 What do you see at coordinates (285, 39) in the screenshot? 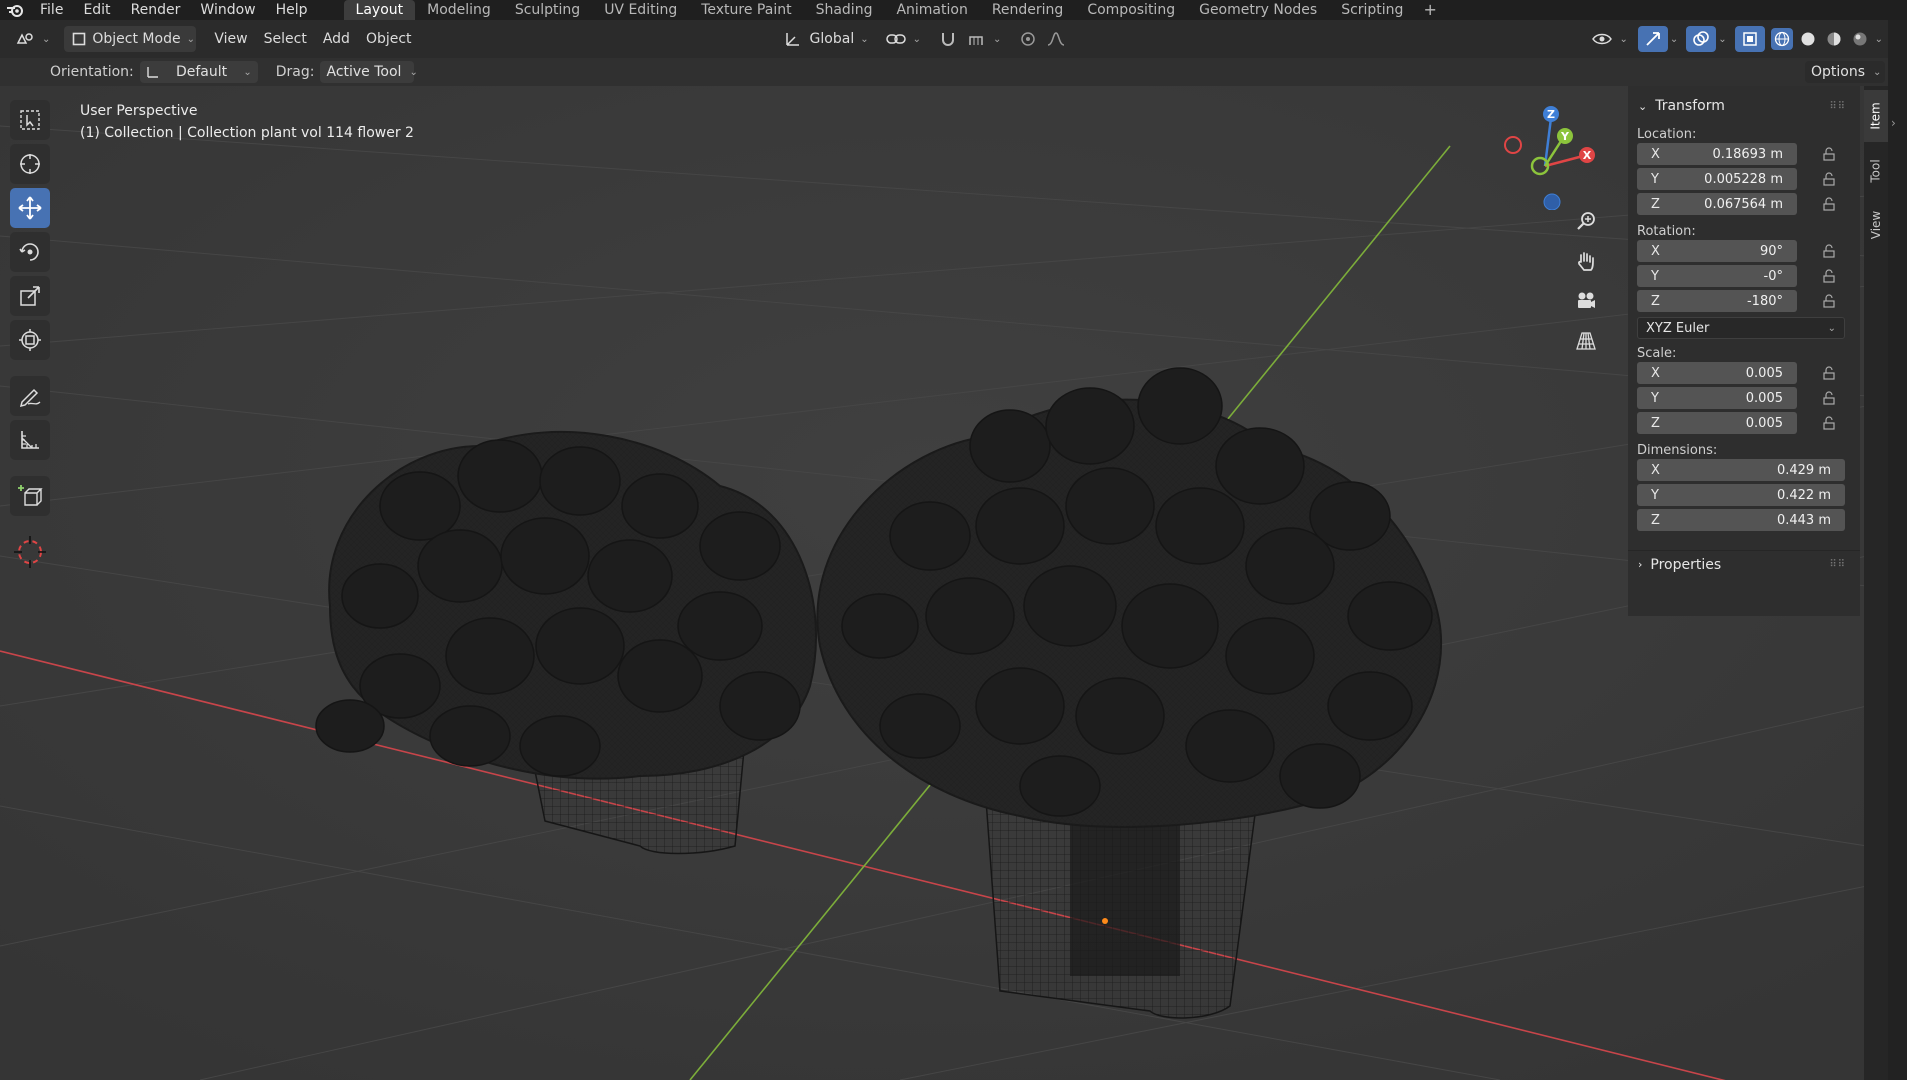
I see `menu-select: Select` at bounding box center [285, 39].